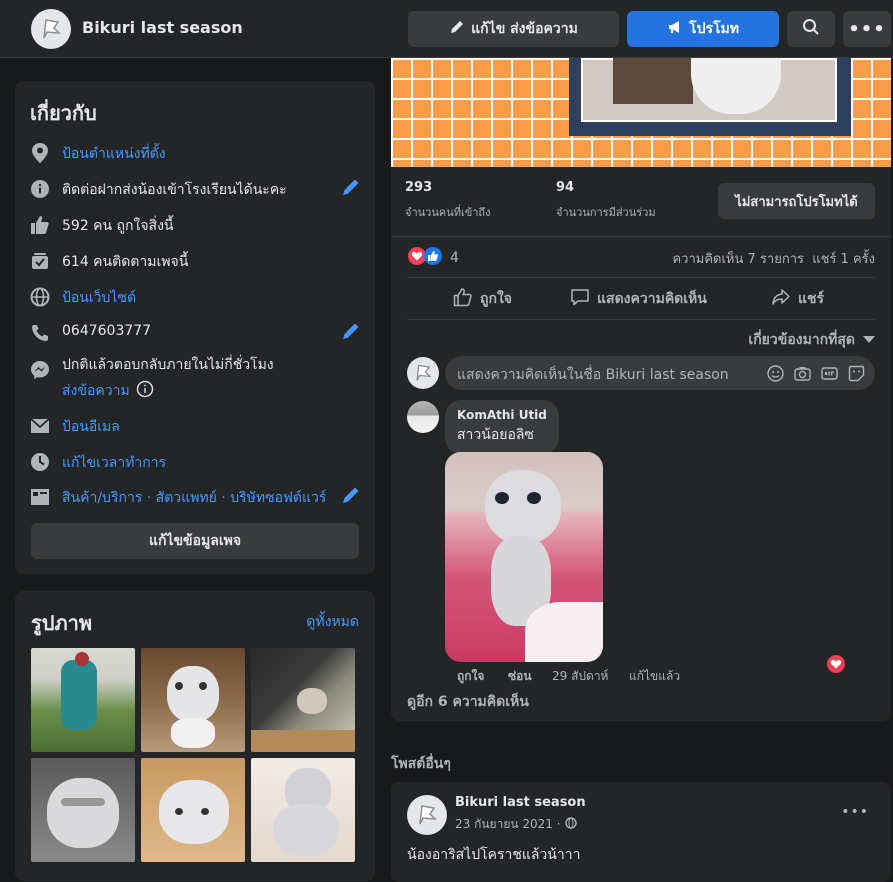  I want to click on hours-link: แก้ไขเวลาทำการ, so click(114, 463).